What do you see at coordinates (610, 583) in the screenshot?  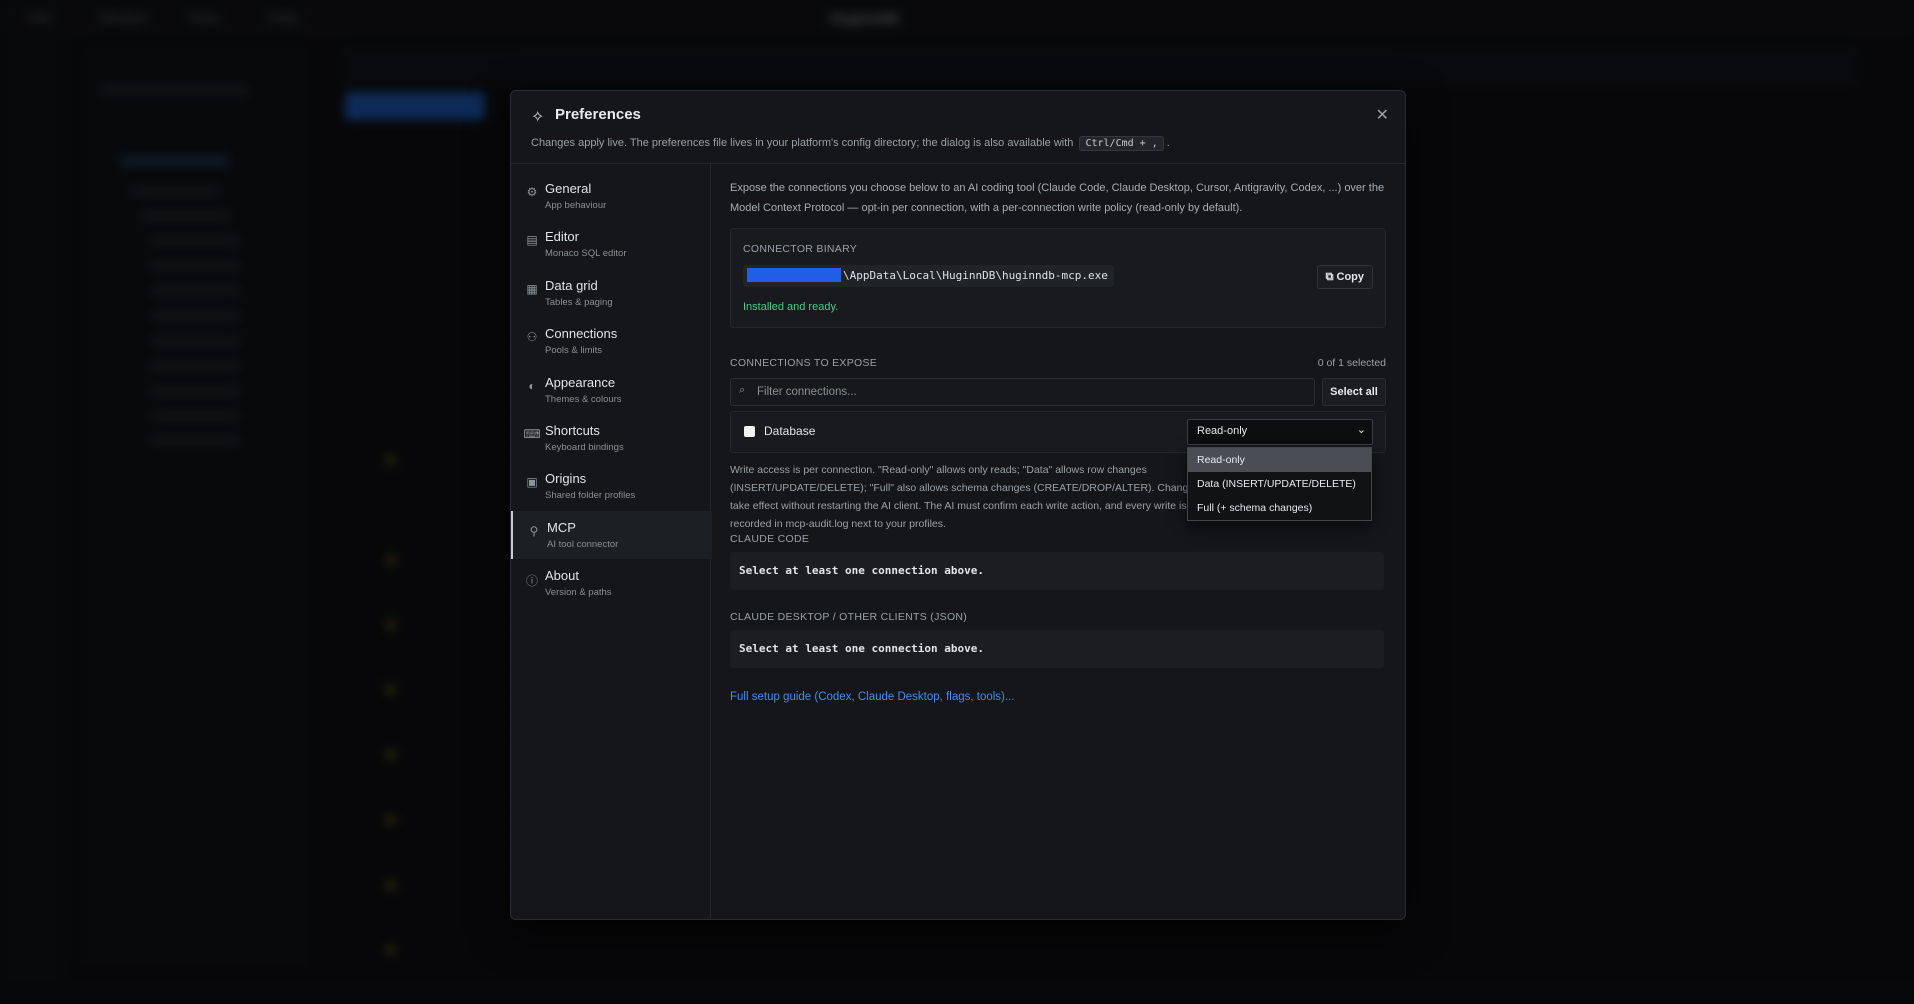 I see `nav-item-about: ⓘ About Version & paths` at bounding box center [610, 583].